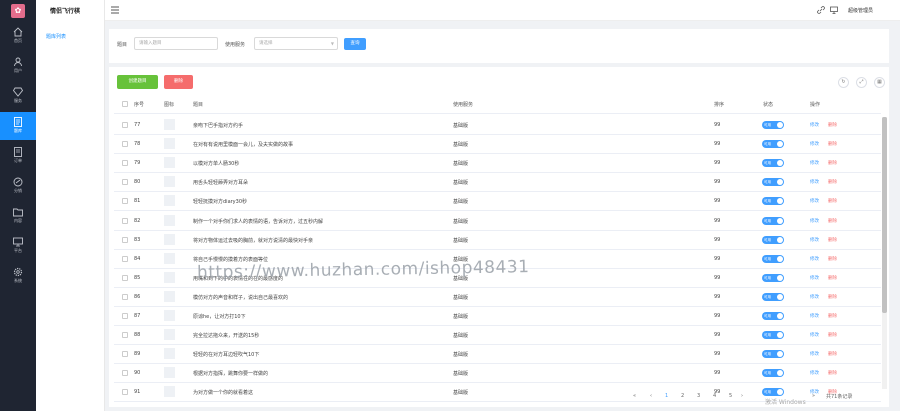 This screenshot has height=411, width=900. Describe the element at coordinates (18, 276) in the screenshot. I see `nav-item-gear: 系统` at that location.